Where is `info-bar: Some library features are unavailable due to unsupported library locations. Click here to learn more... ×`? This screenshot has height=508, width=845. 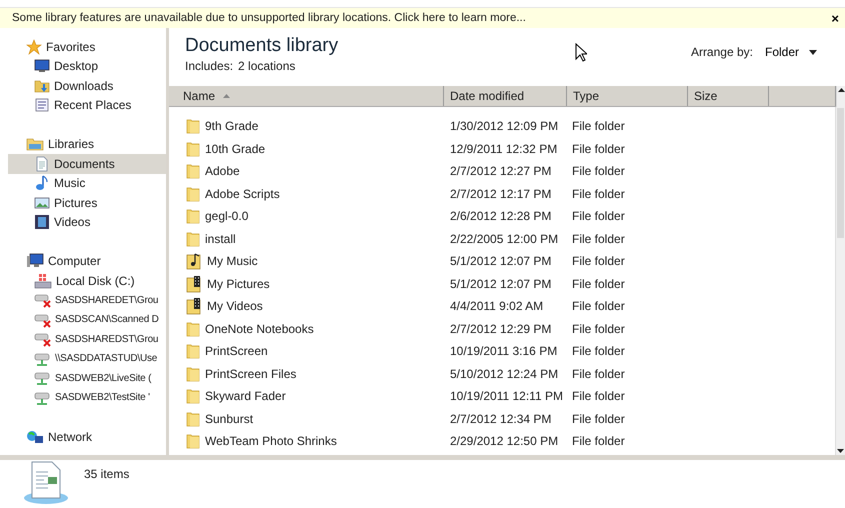 info-bar: Some library features are unavailable due to unsupported library locations. Click here to learn more... × is located at coordinates (422, 18).